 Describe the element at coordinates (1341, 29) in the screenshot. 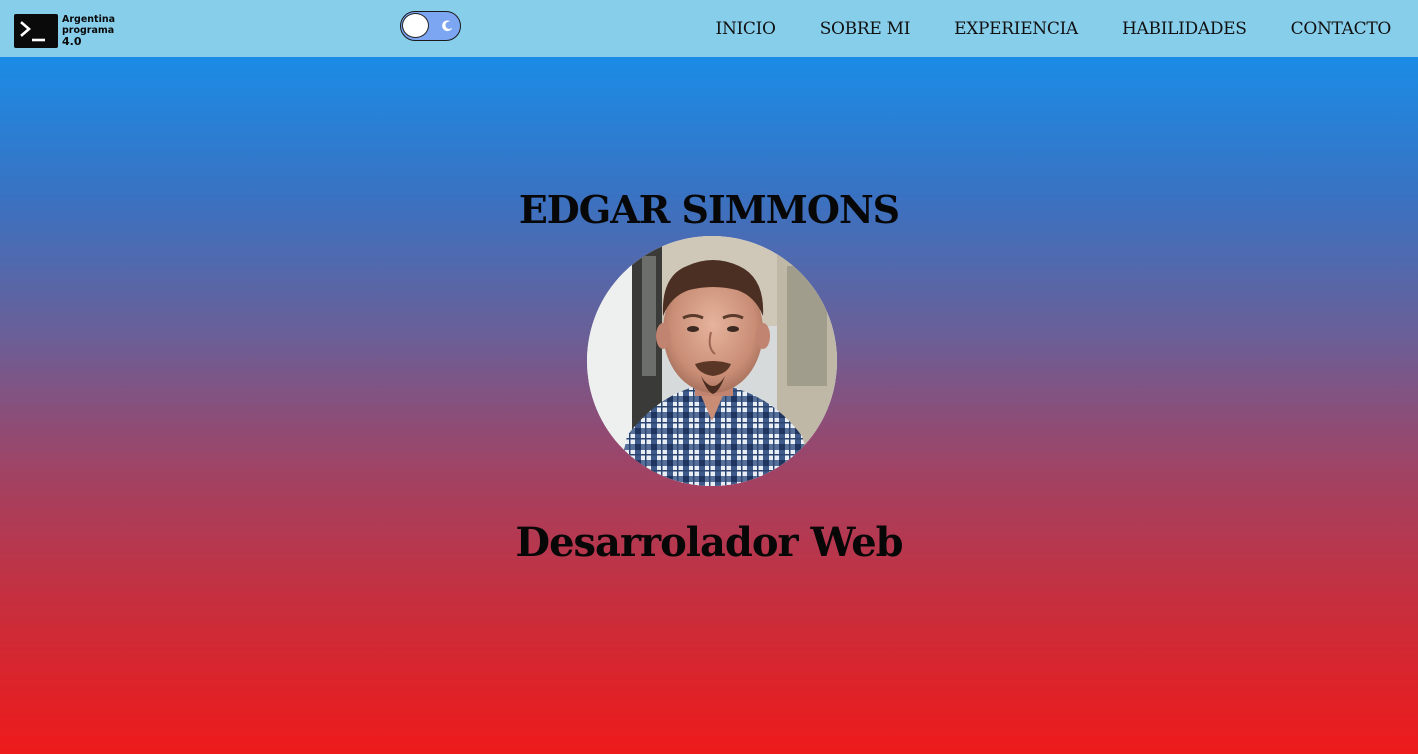

I see `nav-link-contacto: CONTACTO` at that location.